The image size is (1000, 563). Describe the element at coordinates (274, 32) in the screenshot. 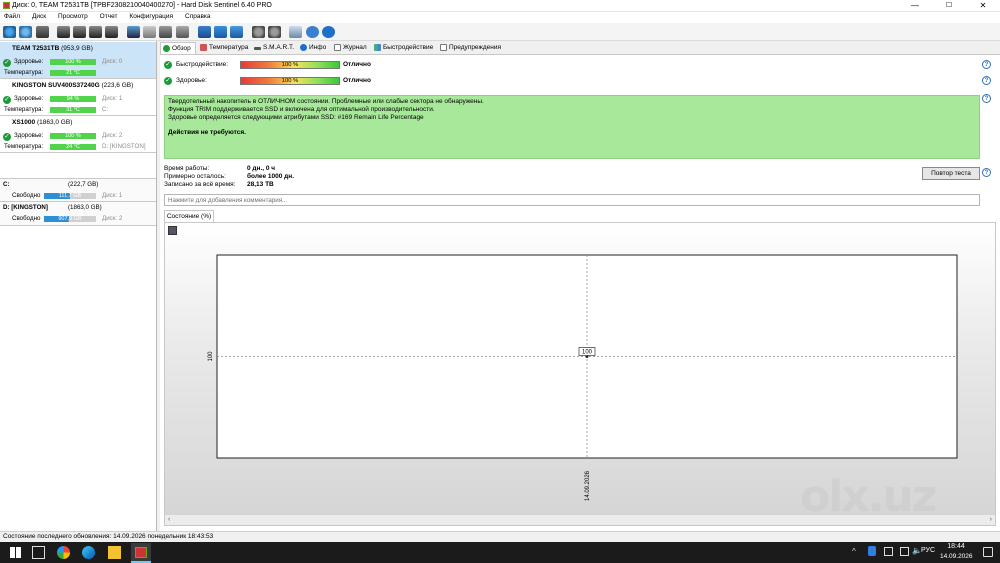

I see `settings-icon` at that location.